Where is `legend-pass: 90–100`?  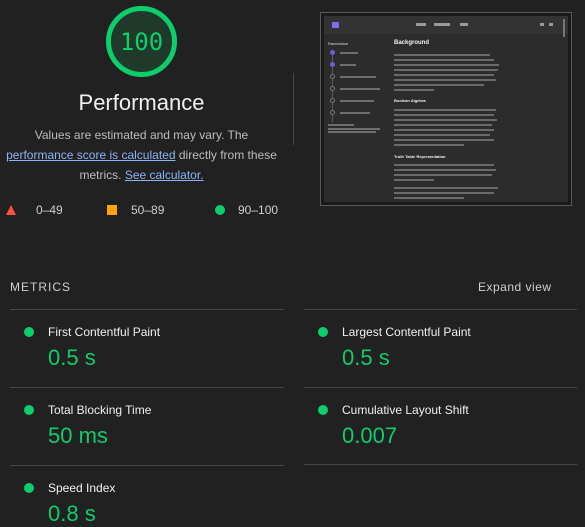
legend-pass: 90–100 is located at coordinates (246, 210).